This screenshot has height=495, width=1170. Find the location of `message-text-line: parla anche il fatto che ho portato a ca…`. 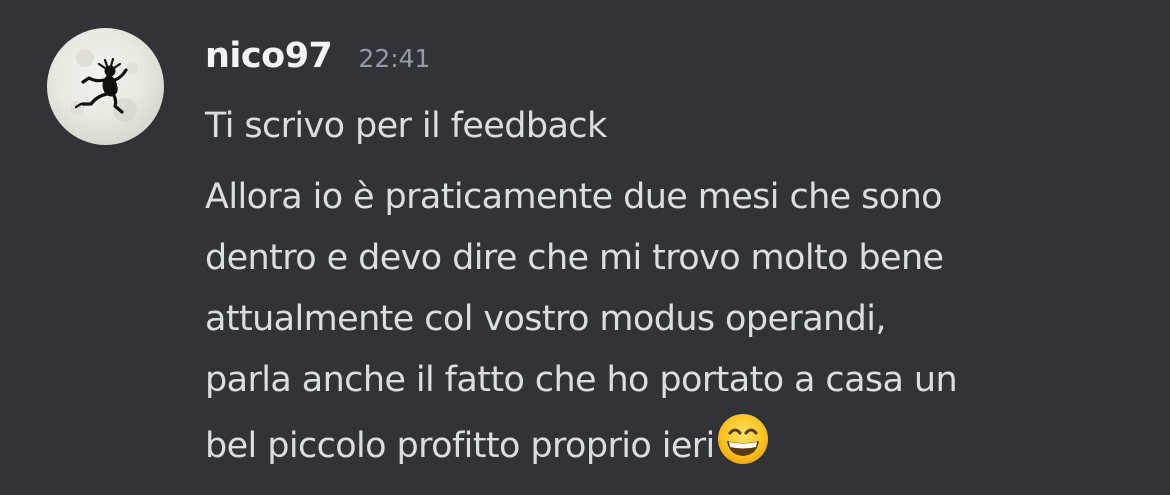

message-text-line: parla anche il fatto che ho portato a ca… is located at coordinates (581, 380).